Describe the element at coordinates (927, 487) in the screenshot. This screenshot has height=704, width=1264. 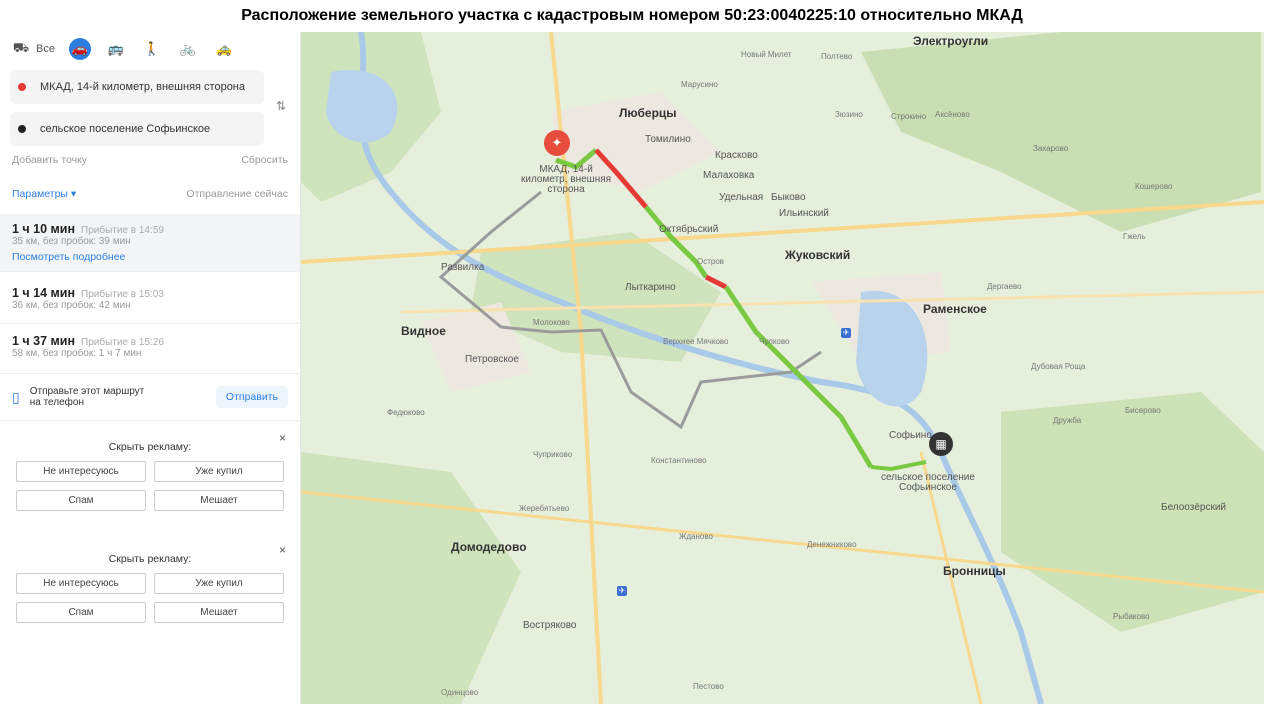
I see `pin-b-label-line: Софьинское` at that location.